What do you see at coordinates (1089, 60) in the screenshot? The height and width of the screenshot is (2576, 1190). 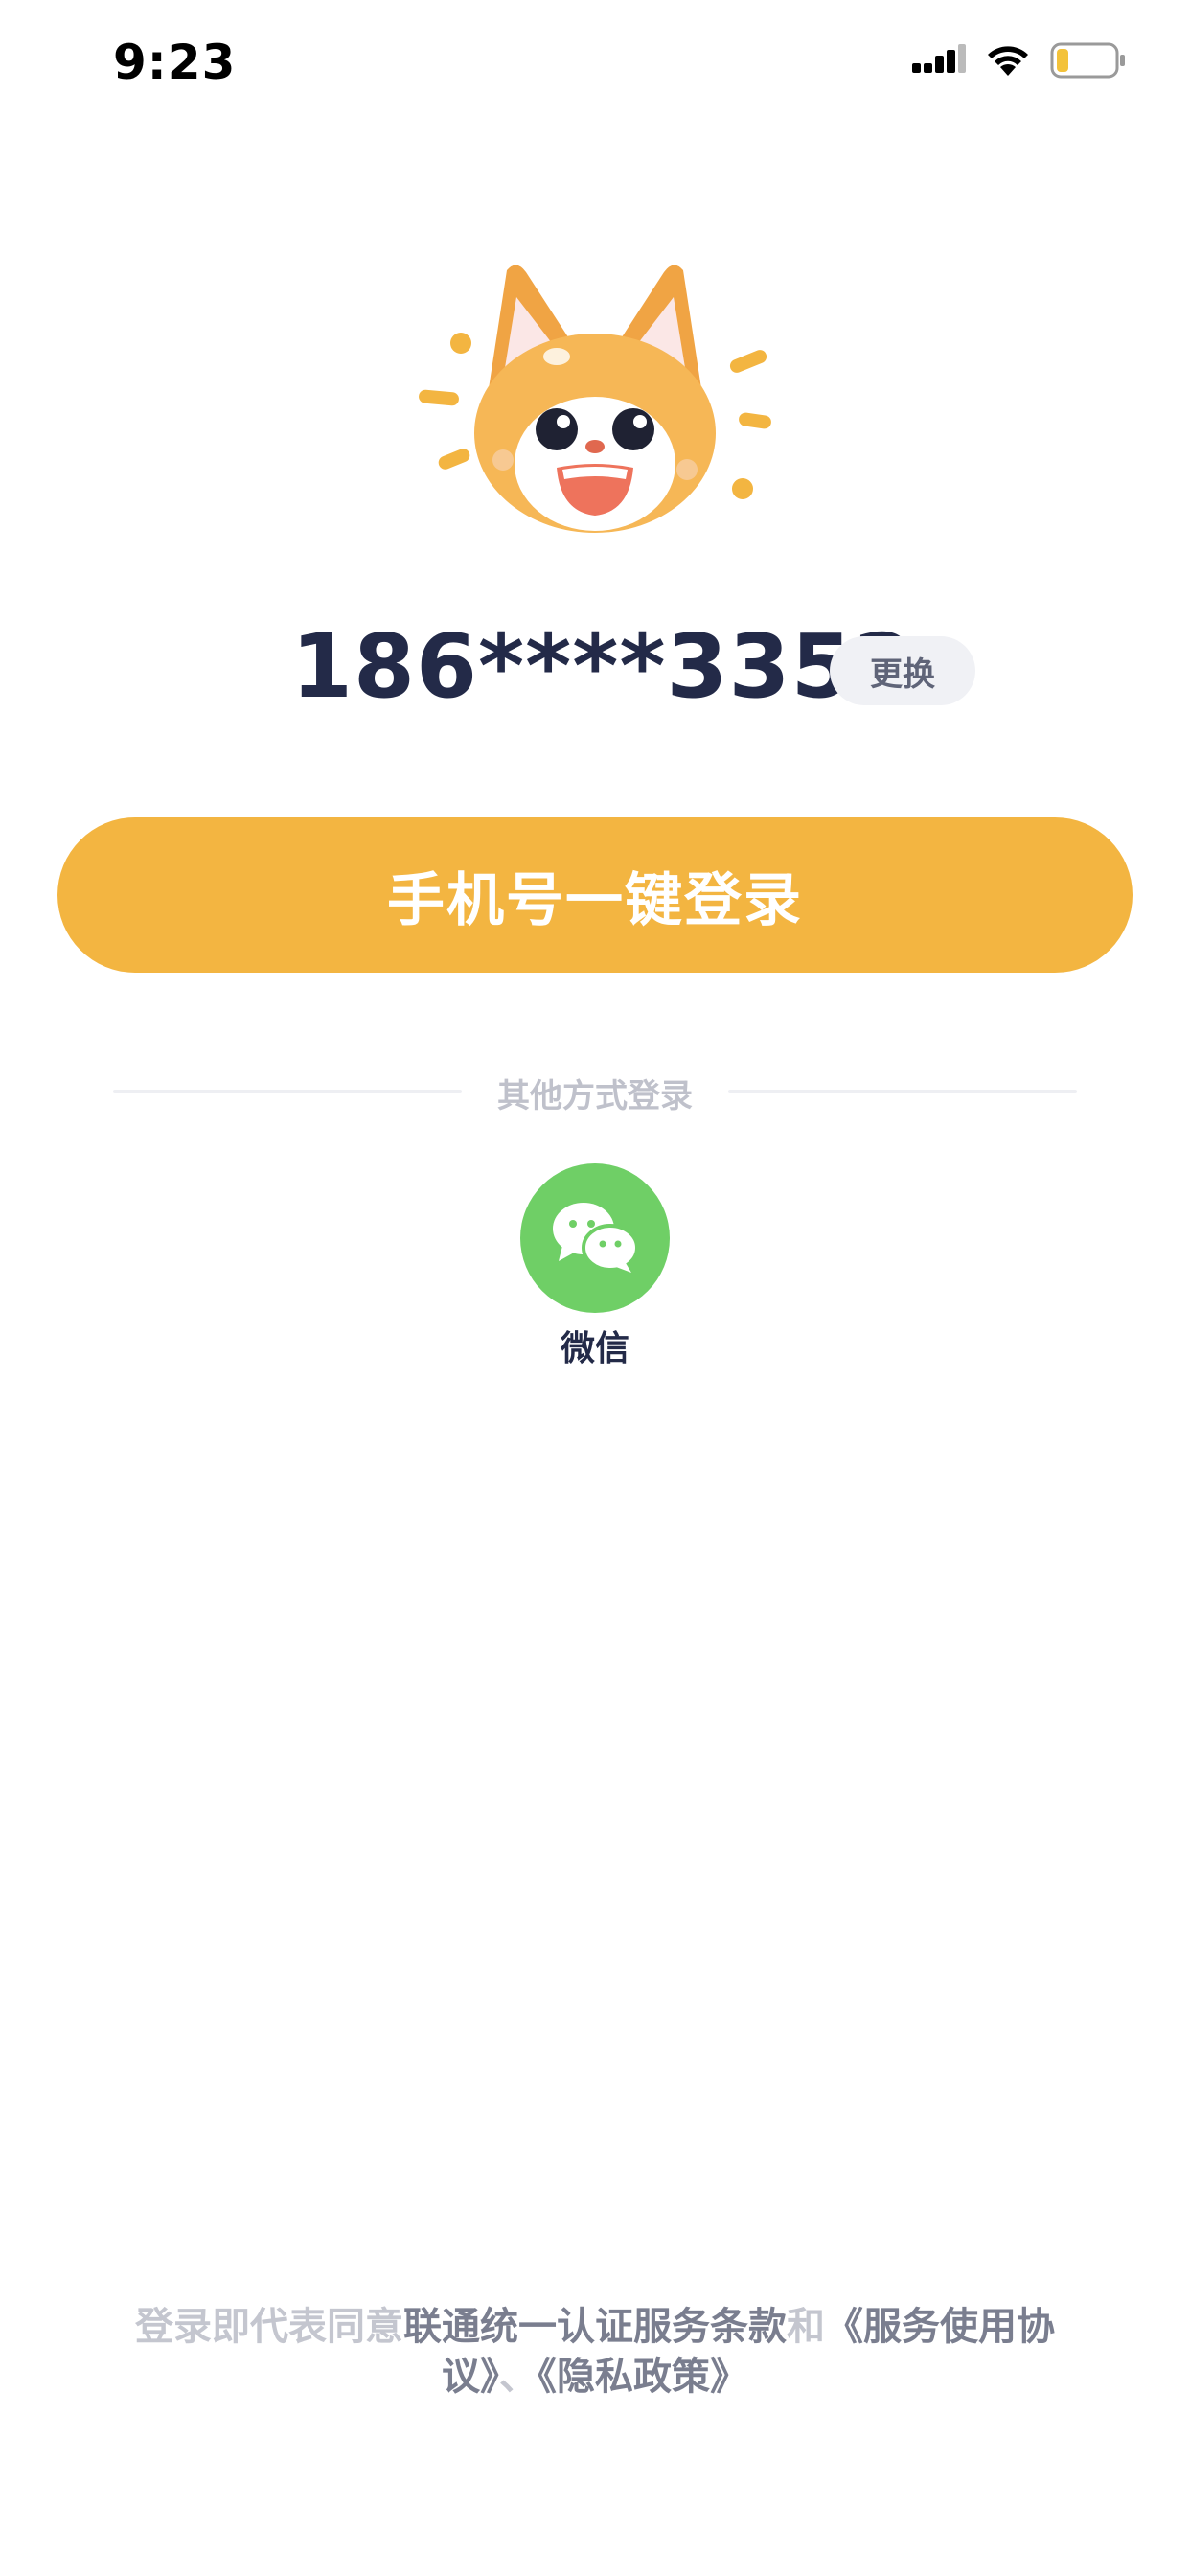 I see `battery-icon` at bounding box center [1089, 60].